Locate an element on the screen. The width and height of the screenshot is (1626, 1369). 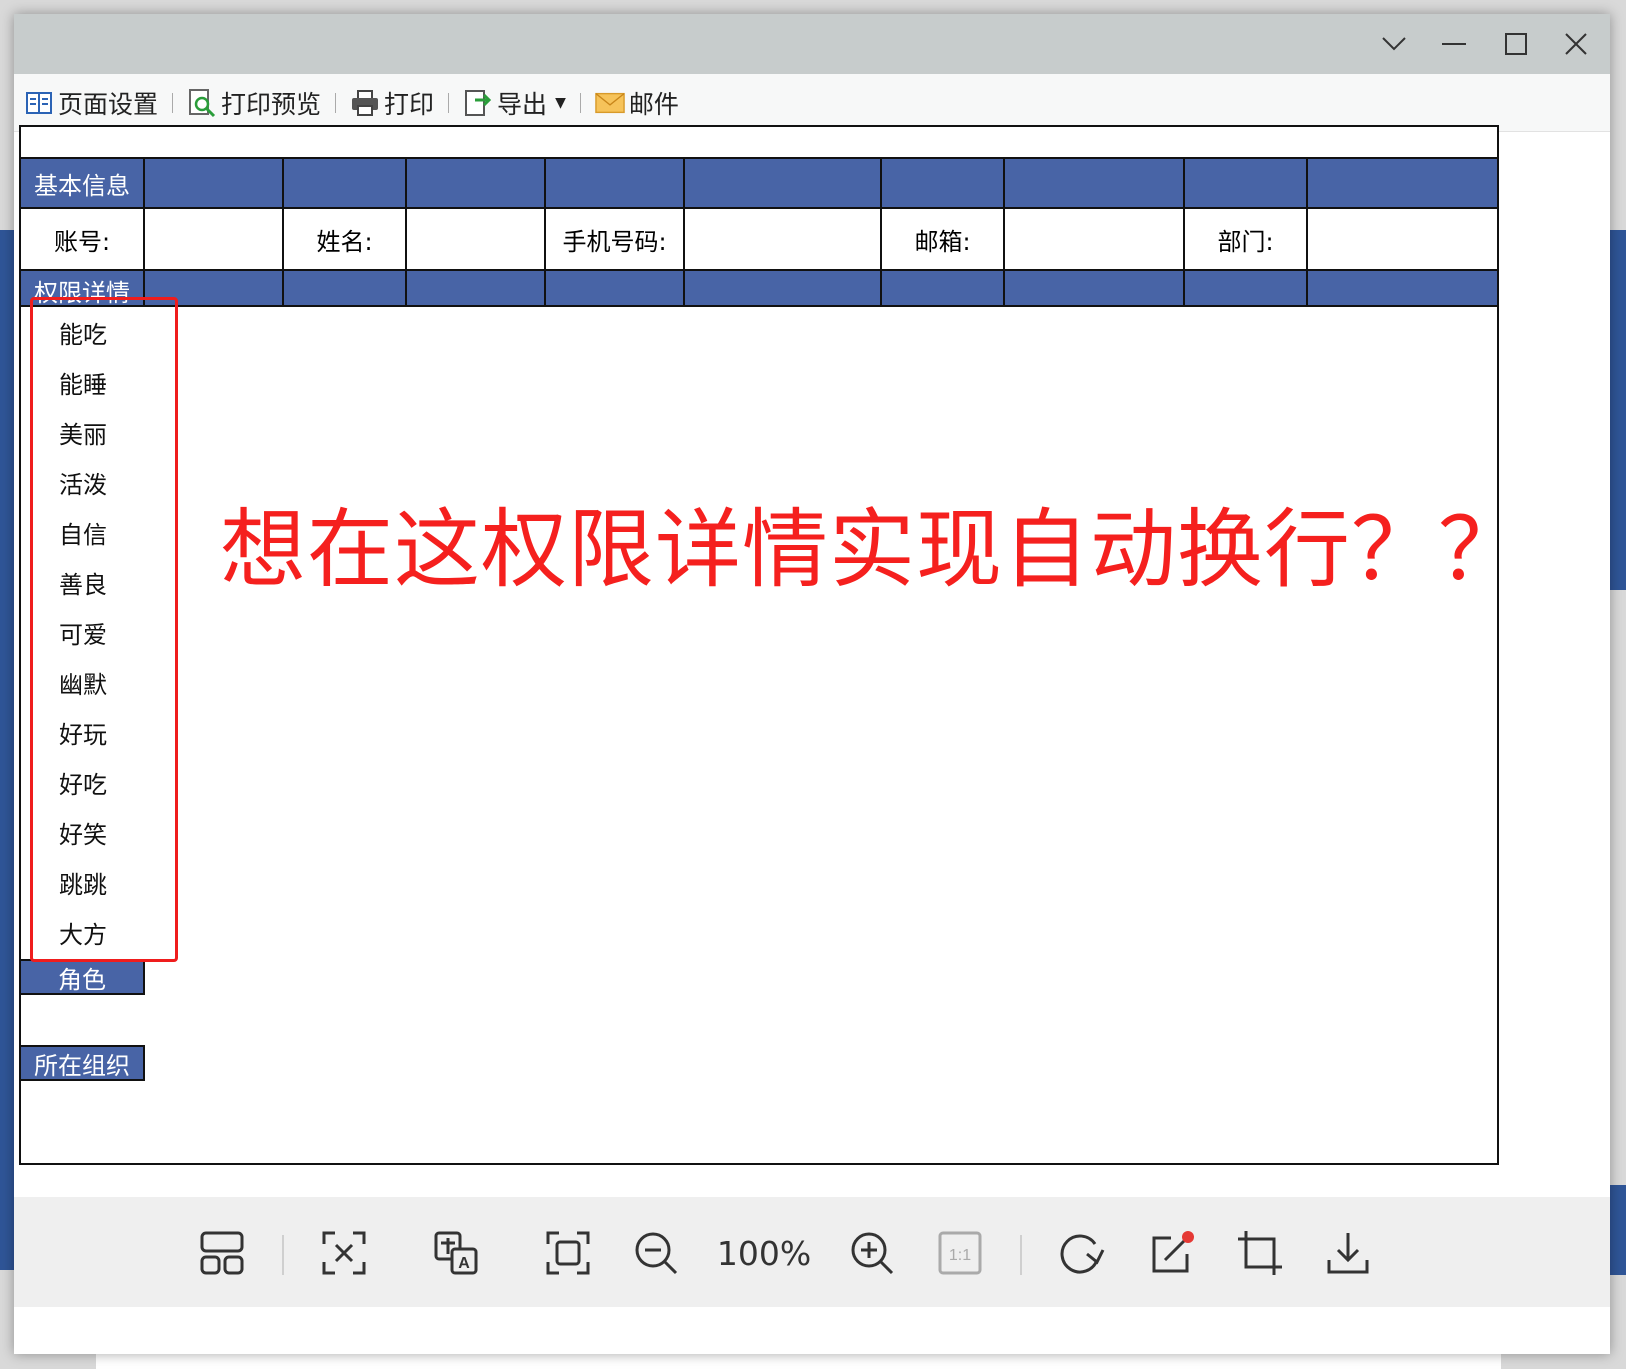
close-button is located at coordinates (1576, 44).